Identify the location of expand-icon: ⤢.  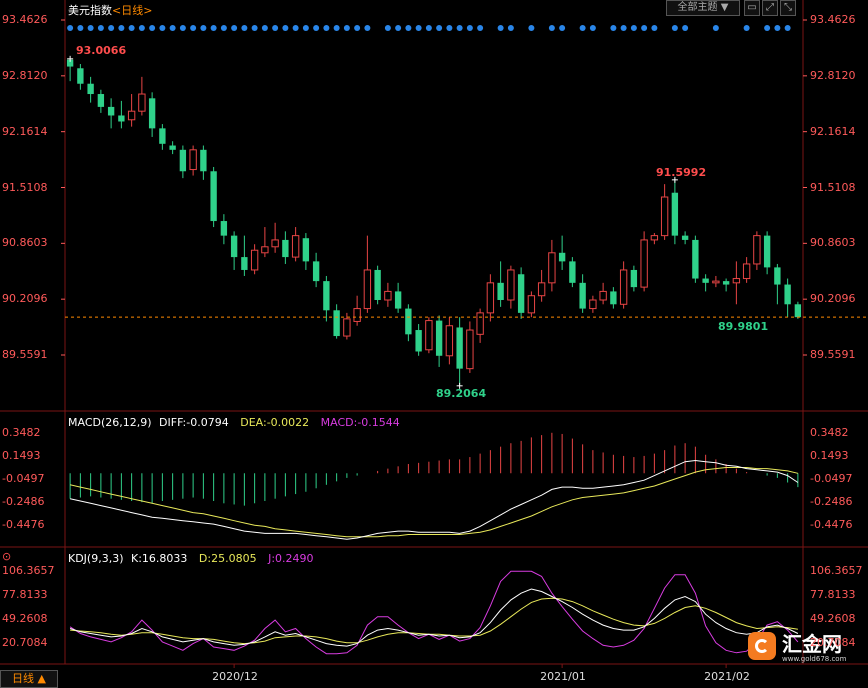
(770, 8).